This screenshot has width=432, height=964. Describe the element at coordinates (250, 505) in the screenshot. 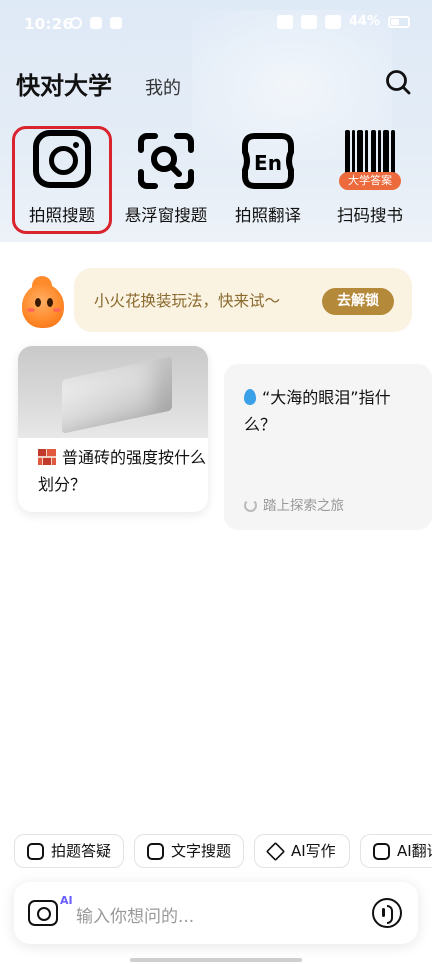

I see `refresh-icon` at that location.